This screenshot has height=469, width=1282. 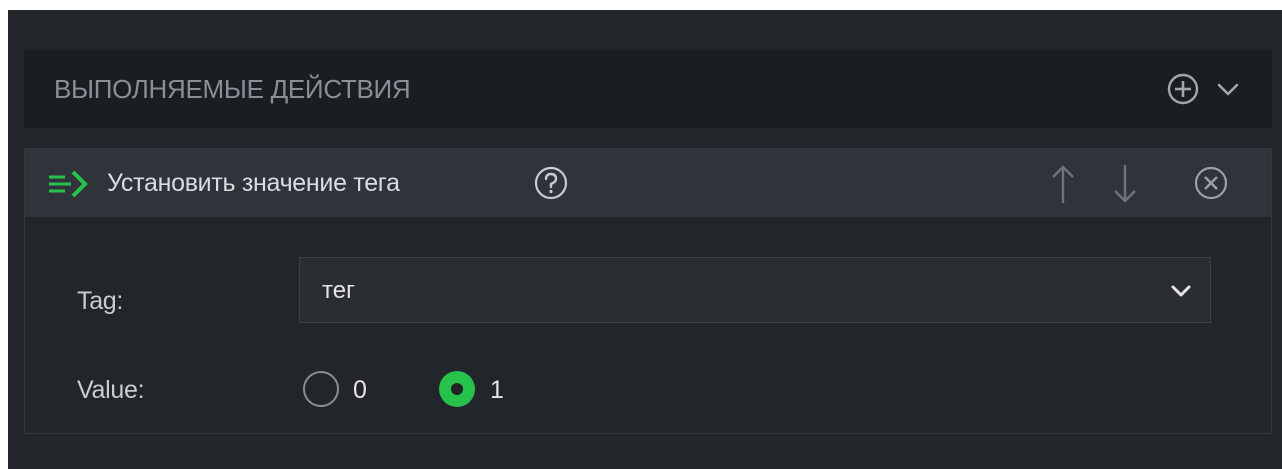 What do you see at coordinates (1204, 89) in the screenshot?
I see `header-actions` at bounding box center [1204, 89].